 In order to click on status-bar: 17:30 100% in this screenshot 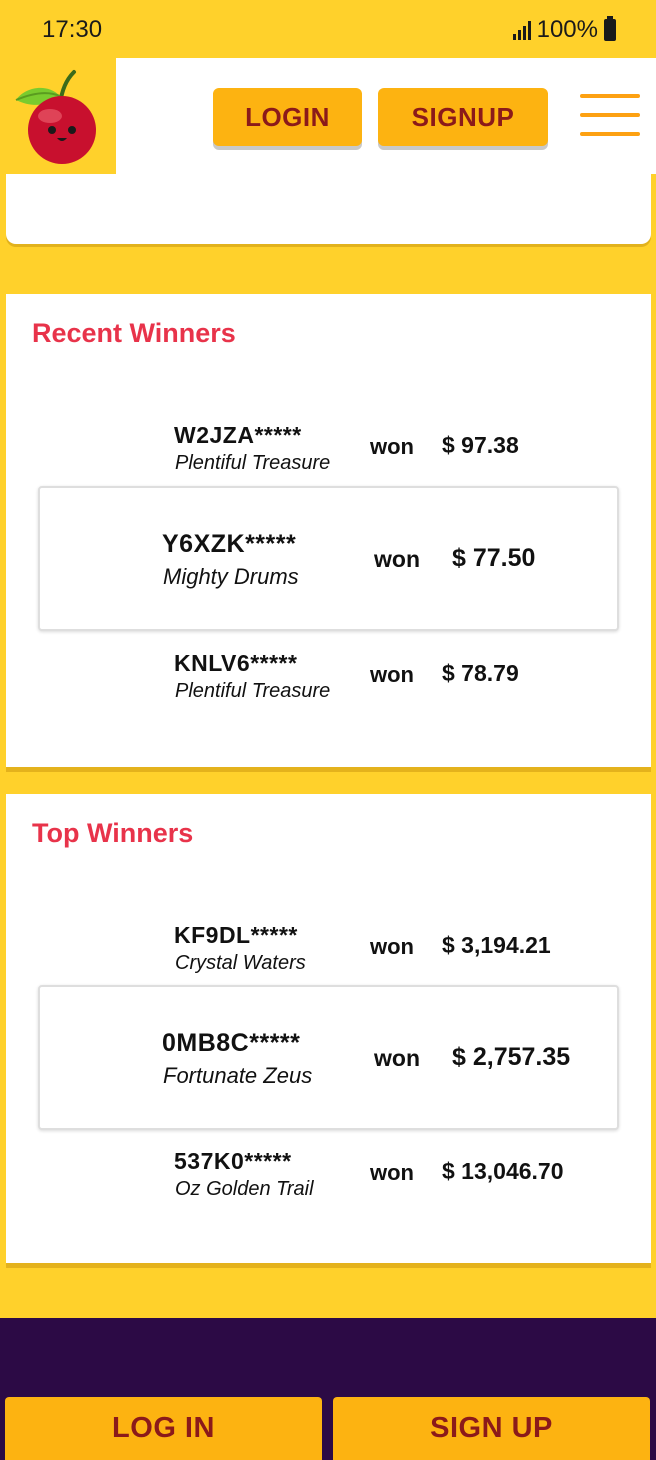, I will do `click(328, 29)`.